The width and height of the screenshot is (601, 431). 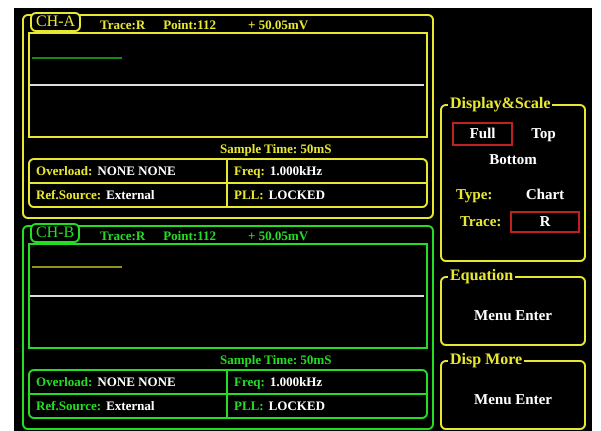 I want to click on type-label: Type:, so click(x=474, y=195).